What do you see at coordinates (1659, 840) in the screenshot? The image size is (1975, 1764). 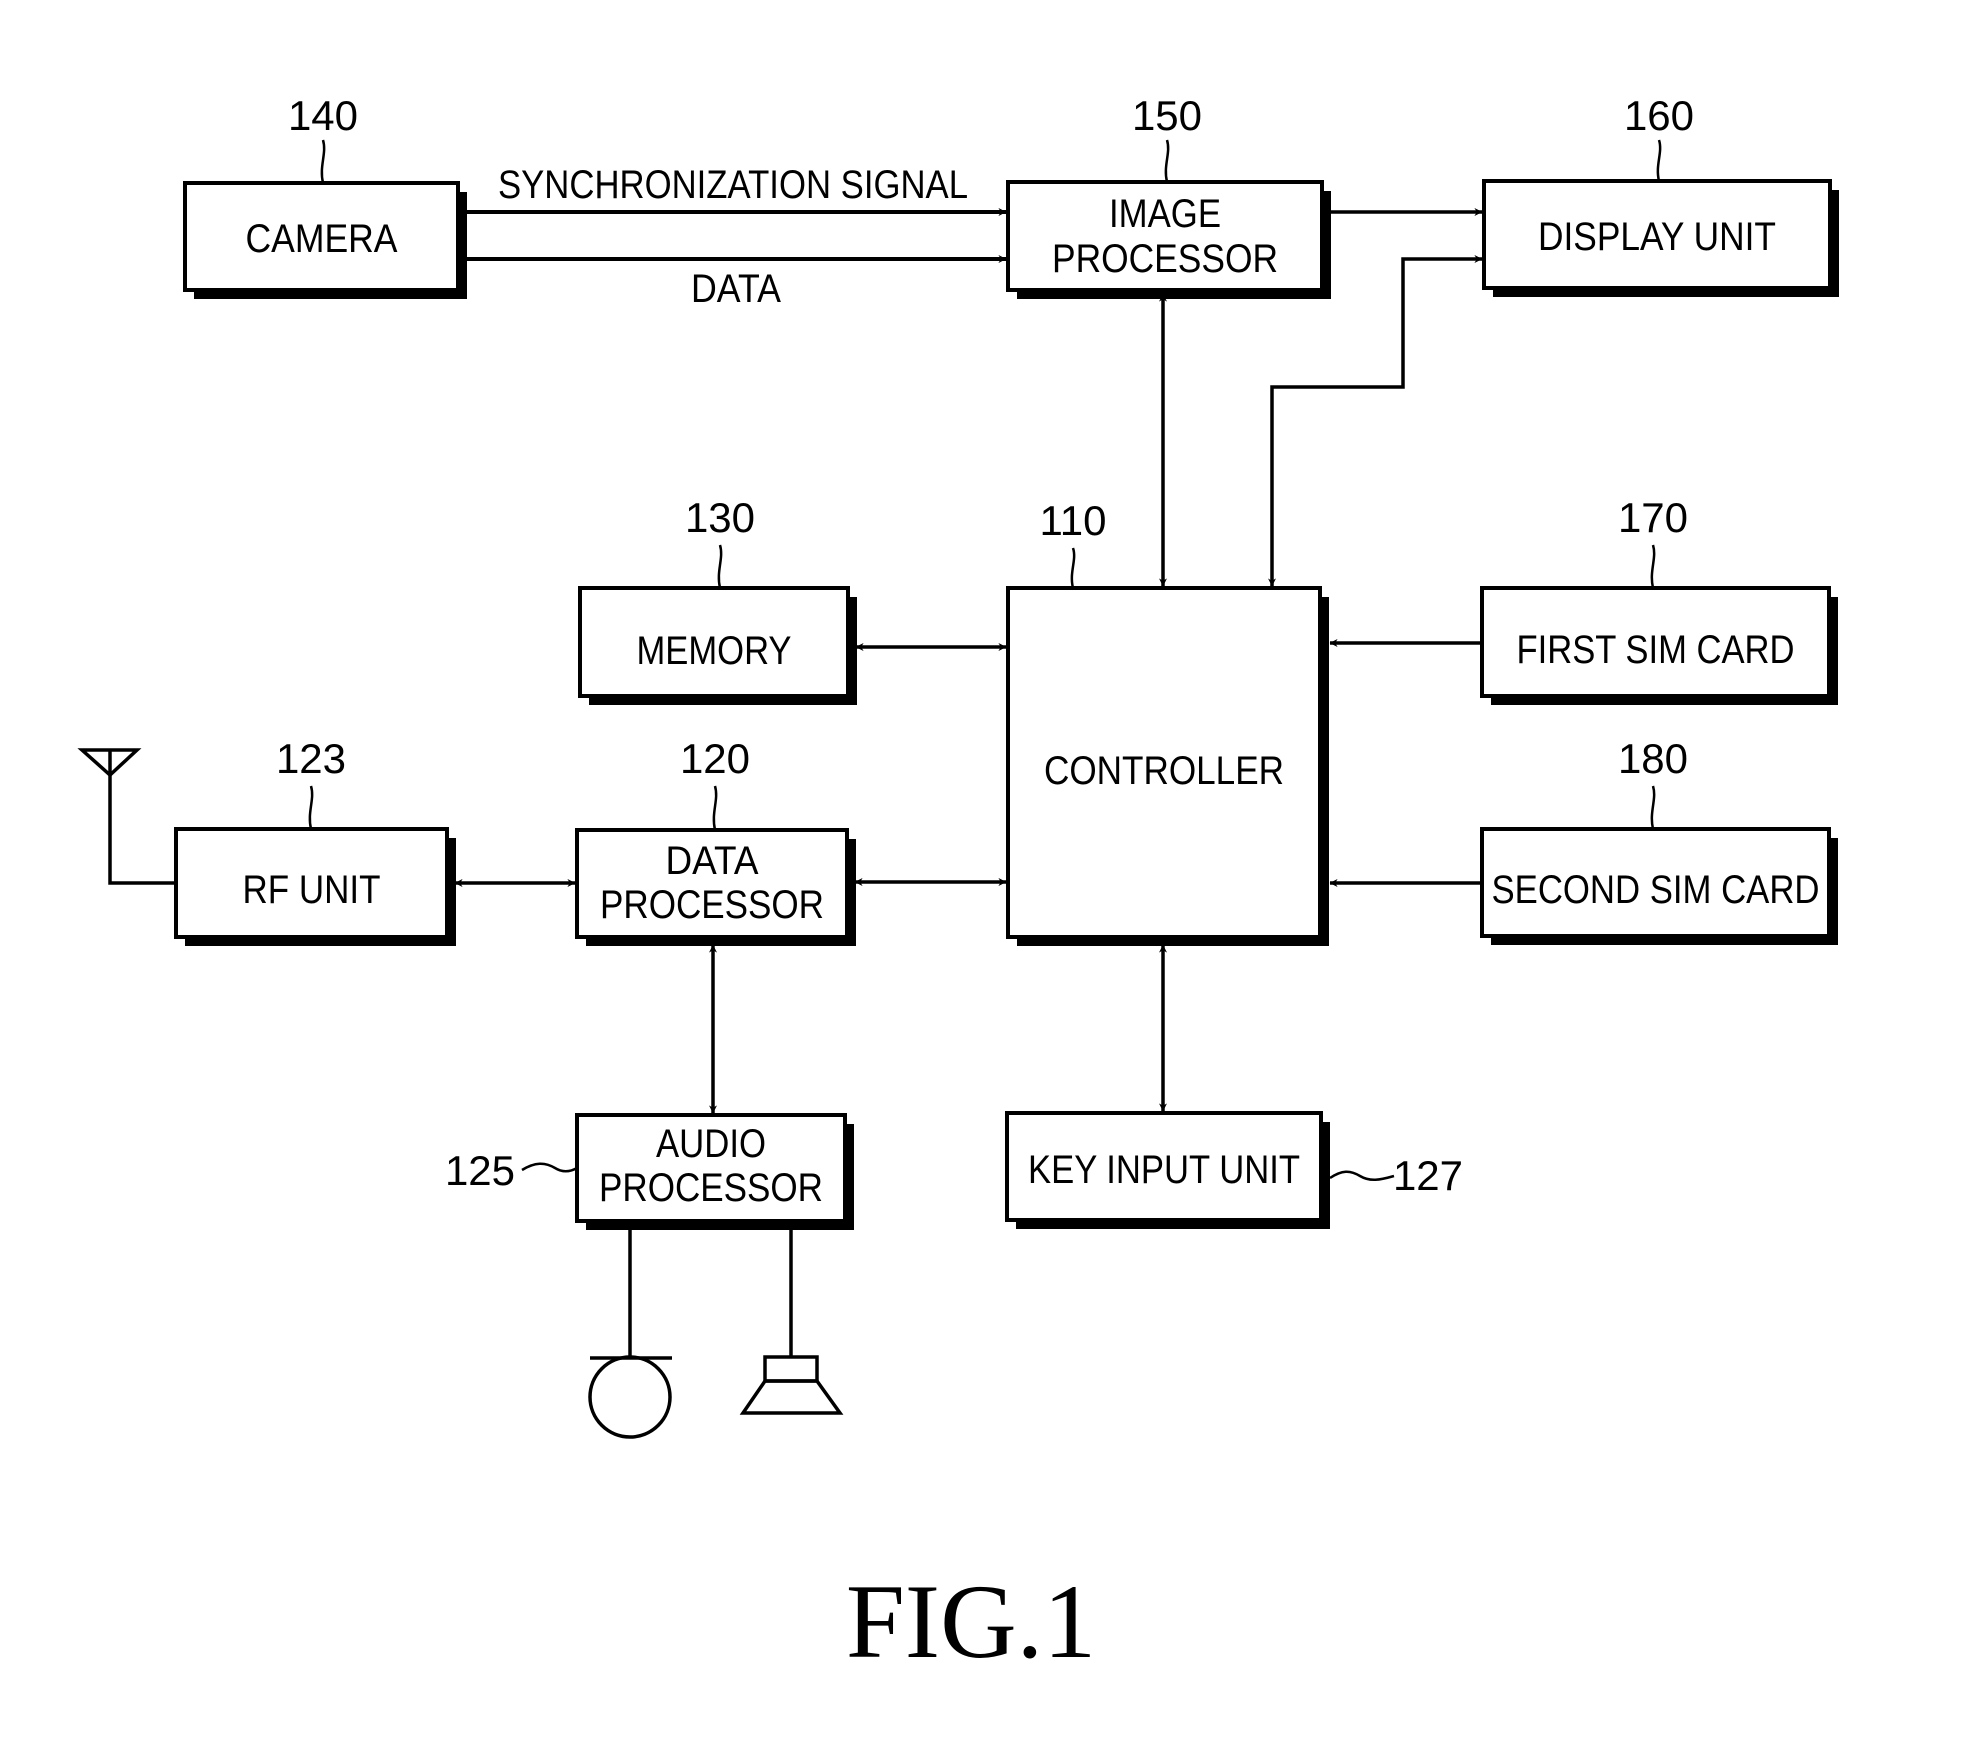 I see `second-sim-card-block: SECOND SIM CARD 180` at bounding box center [1659, 840].